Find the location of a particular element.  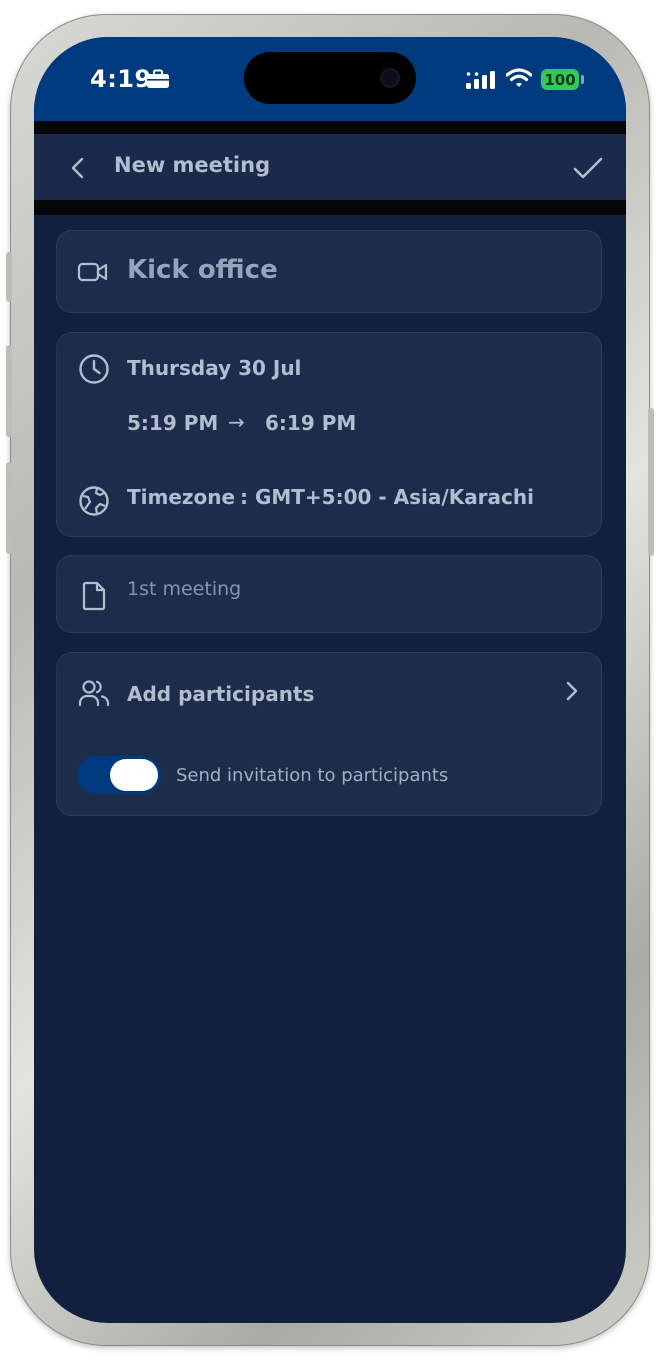

note-card: 1st meeting is located at coordinates (329, 594).